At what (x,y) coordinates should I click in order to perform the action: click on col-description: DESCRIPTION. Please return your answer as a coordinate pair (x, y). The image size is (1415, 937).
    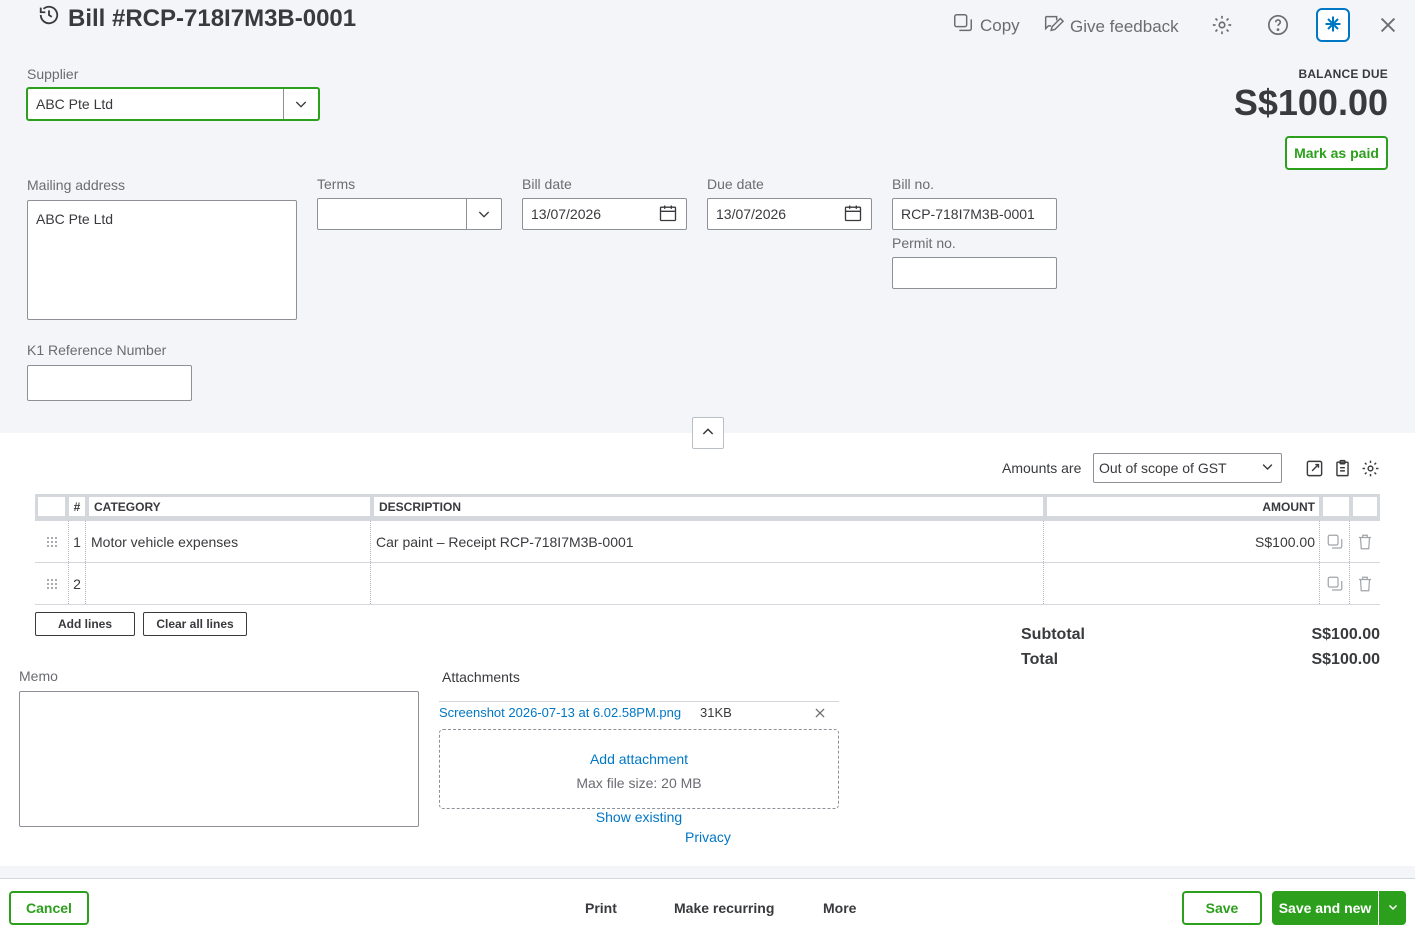
    Looking at the image, I should click on (707, 506).